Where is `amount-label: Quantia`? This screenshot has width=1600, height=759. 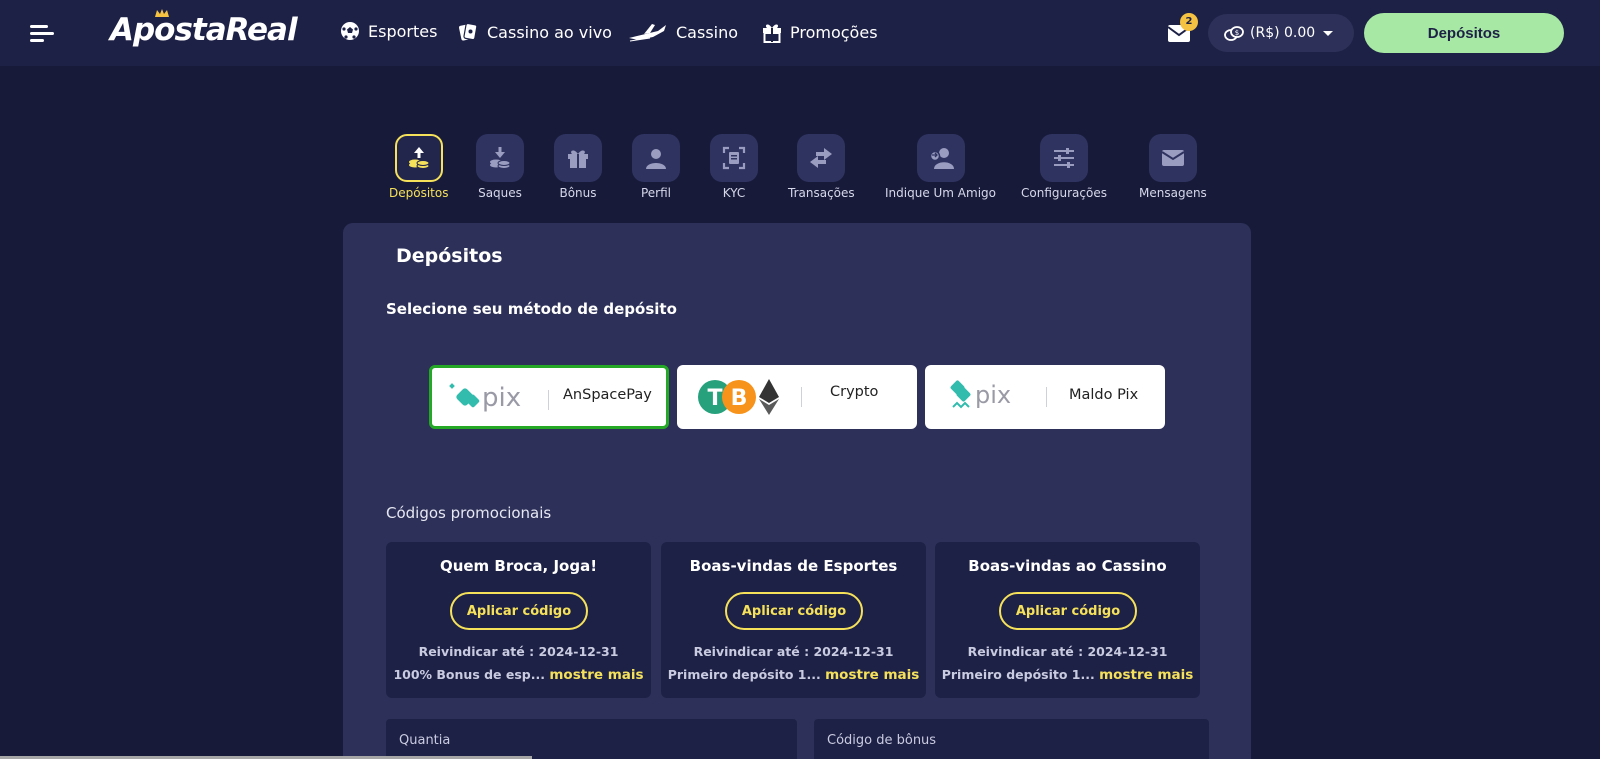 amount-label: Quantia is located at coordinates (425, 740).